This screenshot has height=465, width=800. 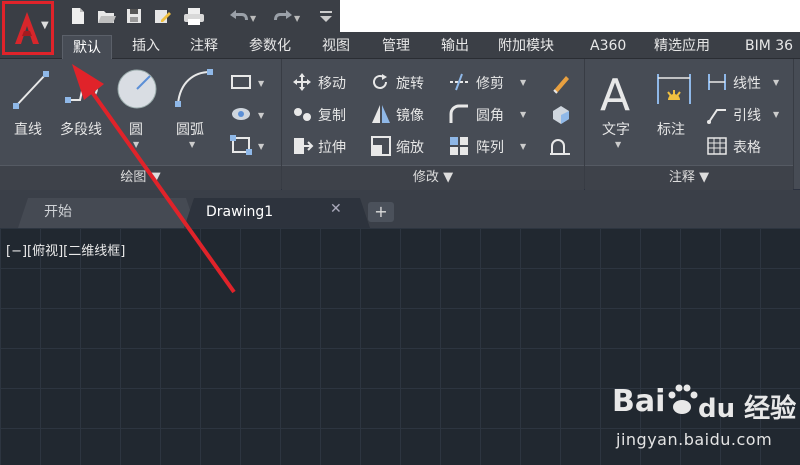 I want to click on tab-manage: 管理, so click(x=396, y=46).